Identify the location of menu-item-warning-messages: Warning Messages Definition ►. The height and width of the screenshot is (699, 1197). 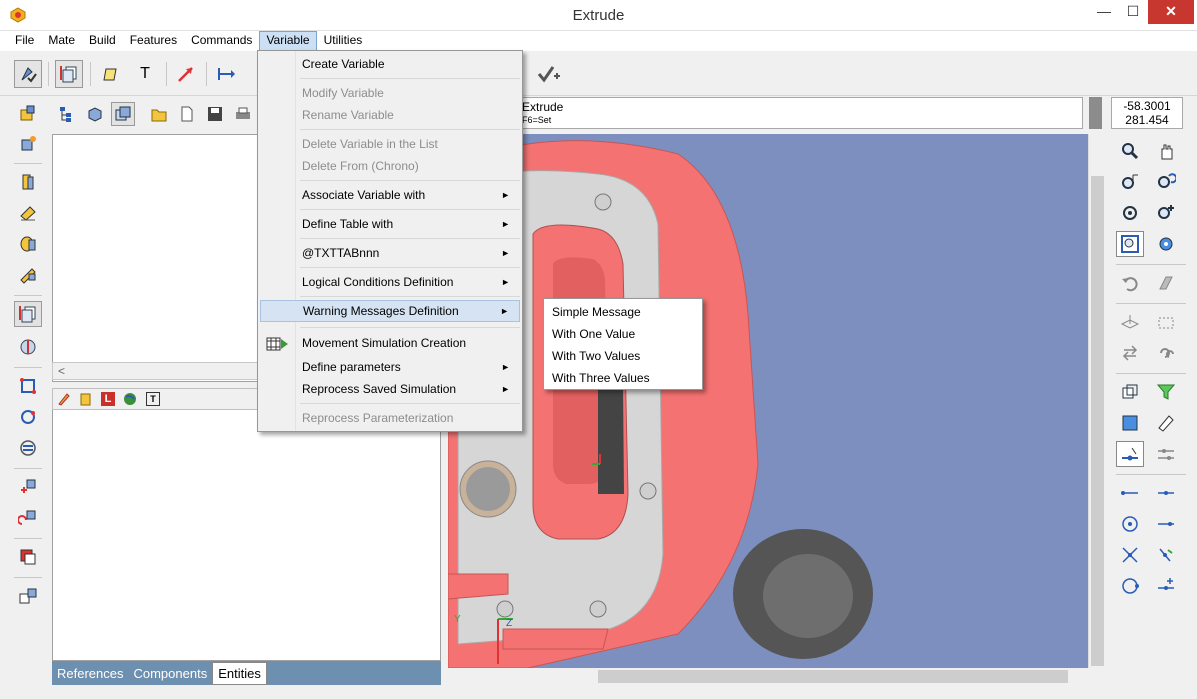
(390, 311).